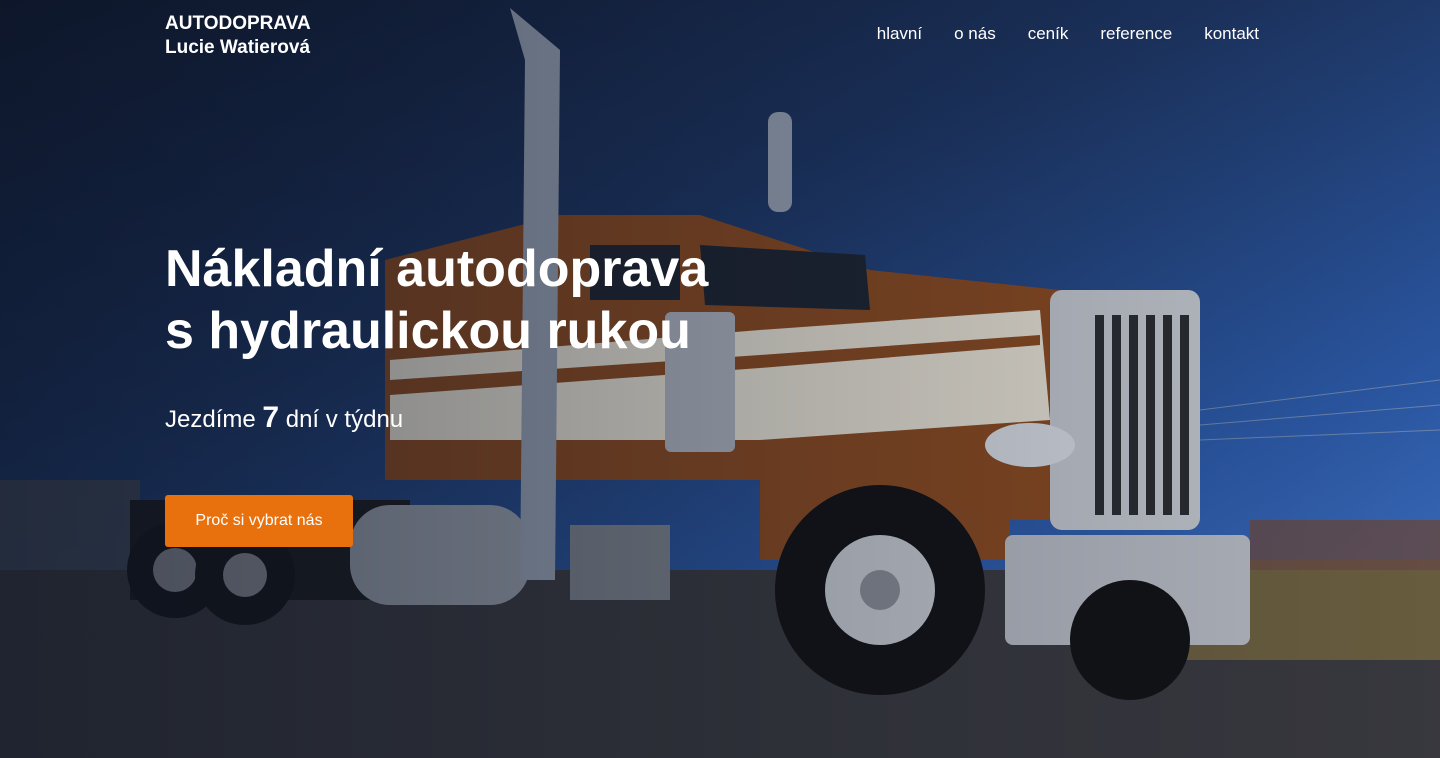 This screenshot has width=1440, height=758. Describe the element at coordinates (271, 417) in the screenshot. I see `subtitle-number: 7` at that location.